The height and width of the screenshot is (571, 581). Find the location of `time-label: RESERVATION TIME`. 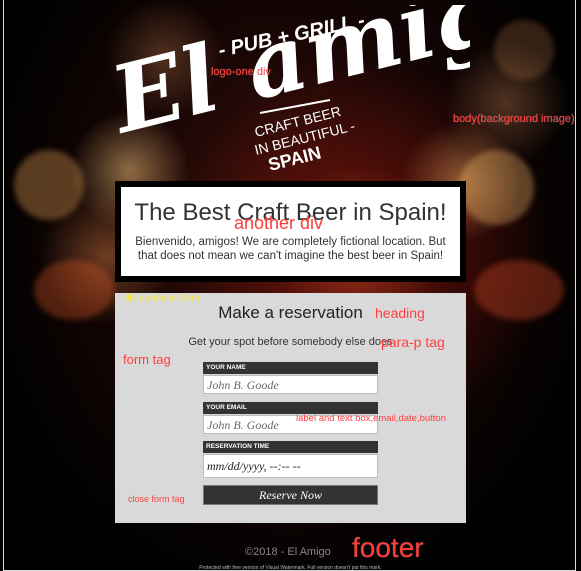

time-label: RESERVATION TIME is located at coordinates (290, 447).